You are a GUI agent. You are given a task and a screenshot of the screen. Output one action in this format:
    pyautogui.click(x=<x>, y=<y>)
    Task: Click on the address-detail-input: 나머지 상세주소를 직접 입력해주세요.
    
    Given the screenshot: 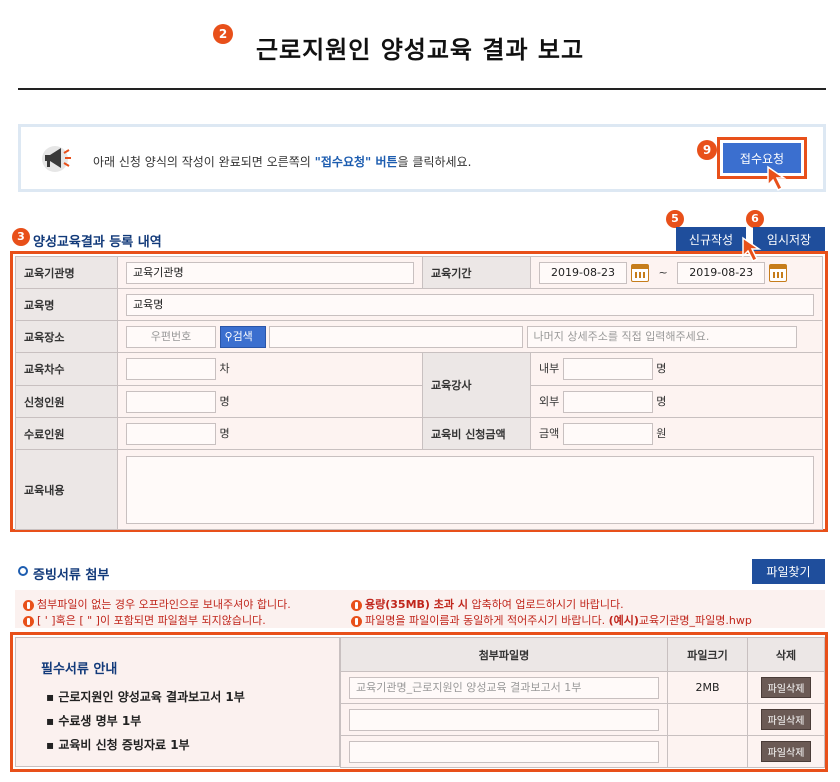 What is the action you would take?
    pyautogui.click(x=661, y=336)
    